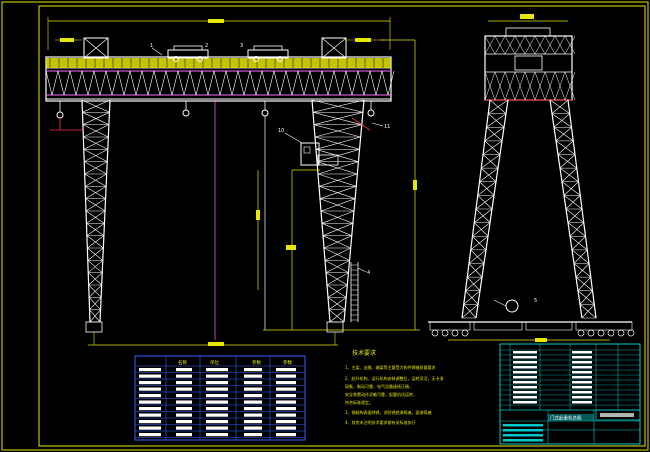  I want to click on param-header-3: 参数, so click(287, 362).